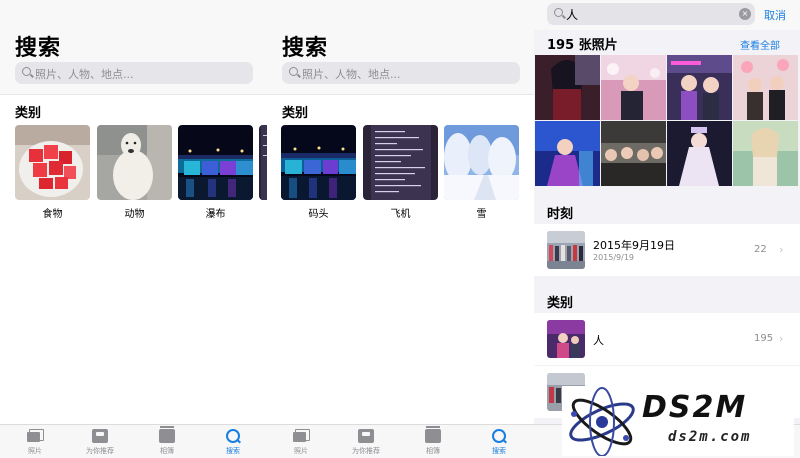 This screenshot has width=800, height=458. Describe the element at coordinates (481, 214) in the screenshot. I see `category-label: 雪` at that location.